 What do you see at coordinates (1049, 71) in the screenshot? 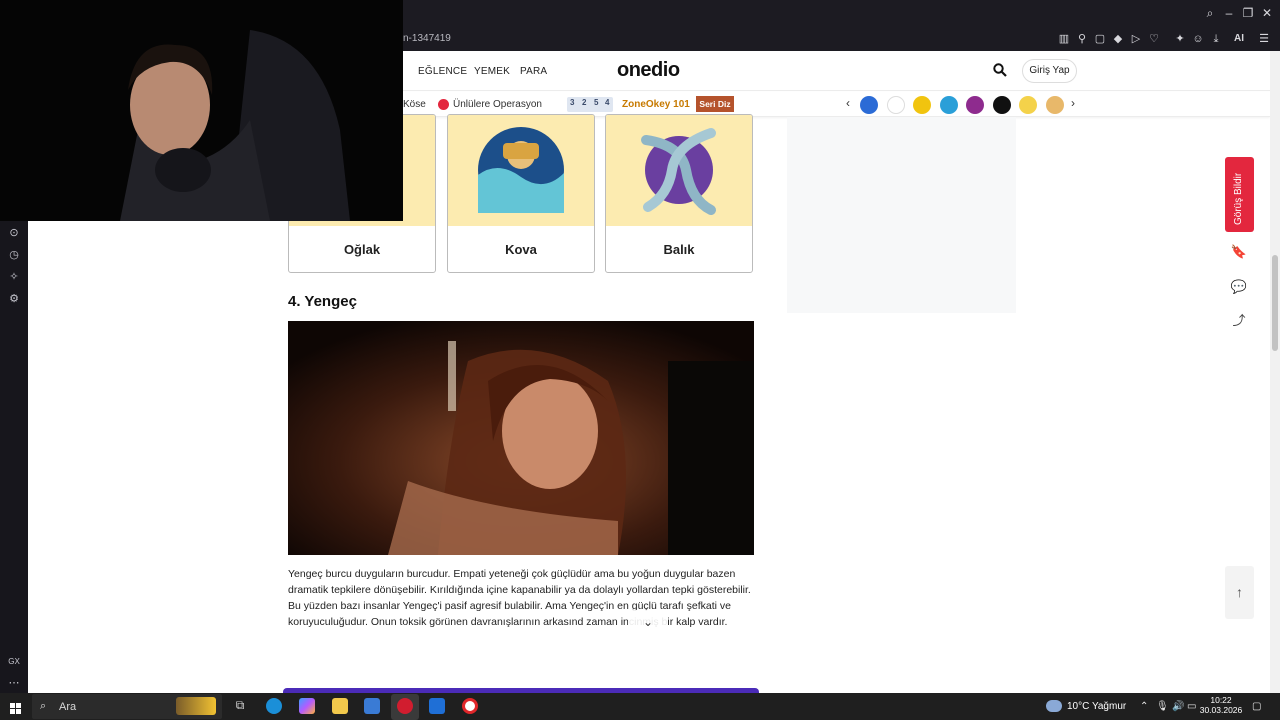
I see `login-button: Giriş Yap` at bounding box center [1049, 71].